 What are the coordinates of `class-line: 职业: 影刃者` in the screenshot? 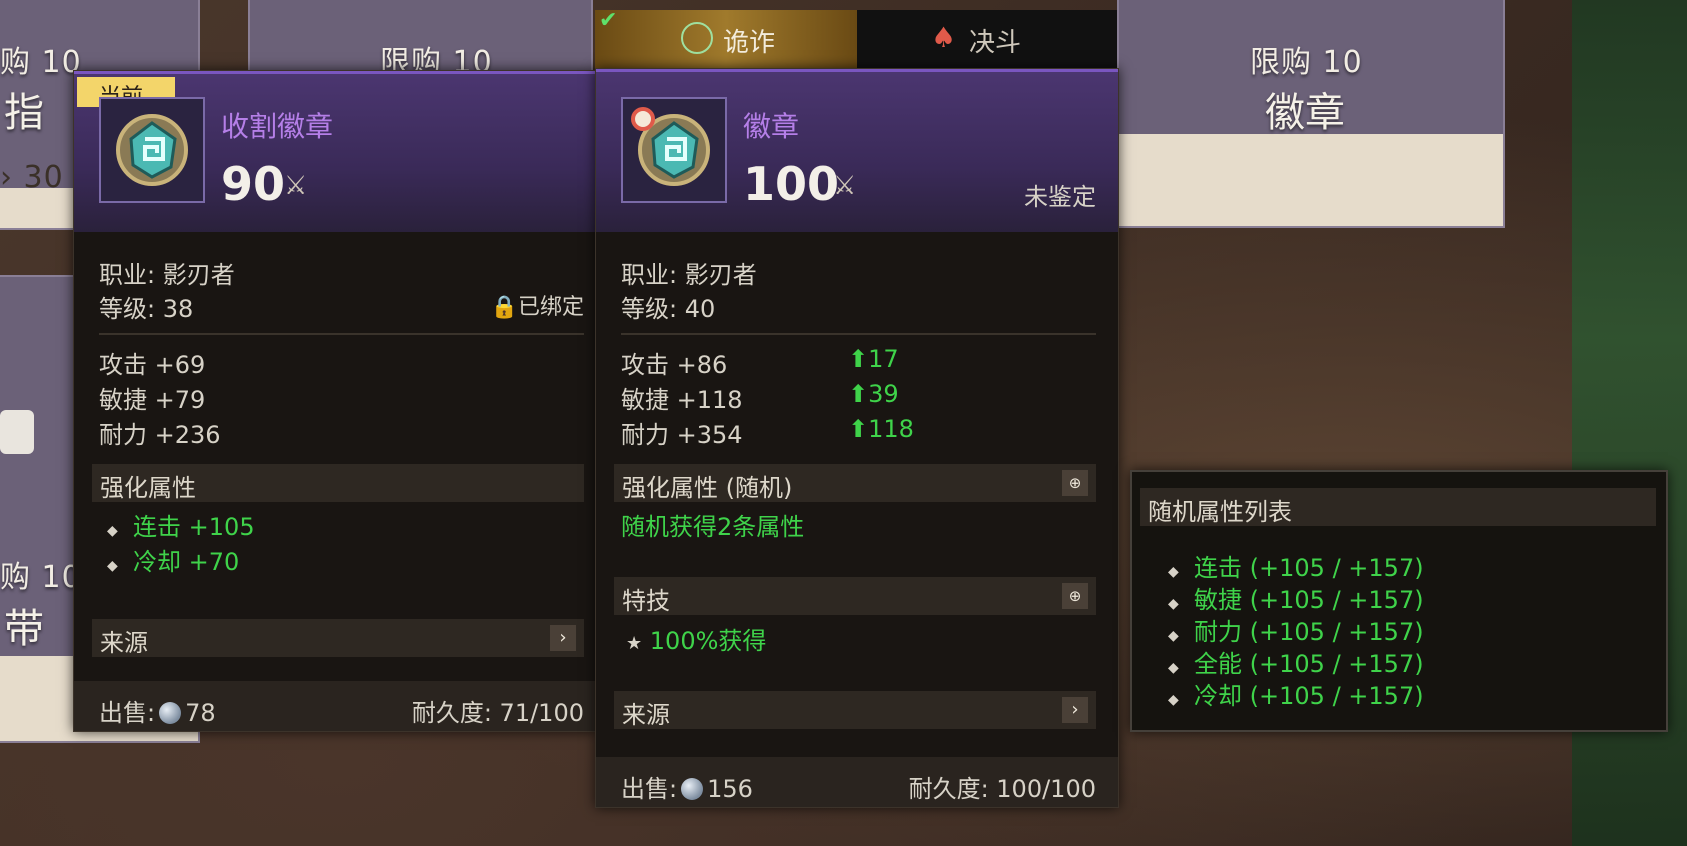 It's located at (689, 275).